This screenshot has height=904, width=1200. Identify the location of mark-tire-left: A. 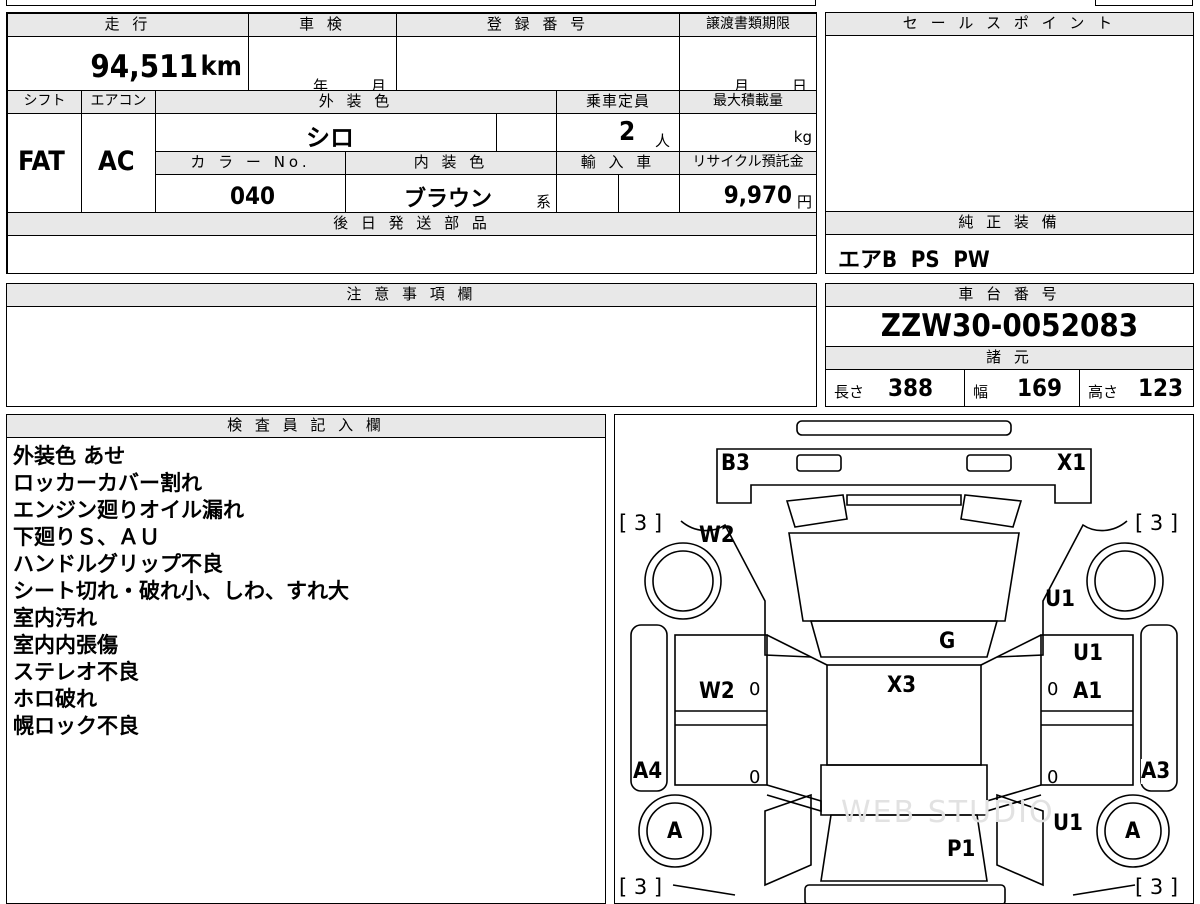
(675, 831).